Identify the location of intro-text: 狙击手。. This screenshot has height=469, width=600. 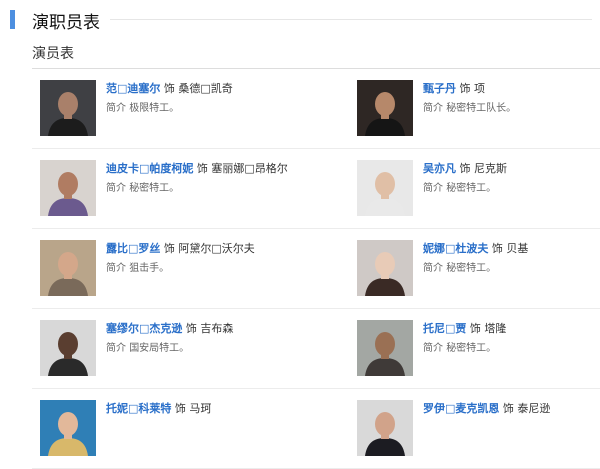
(149, 268).